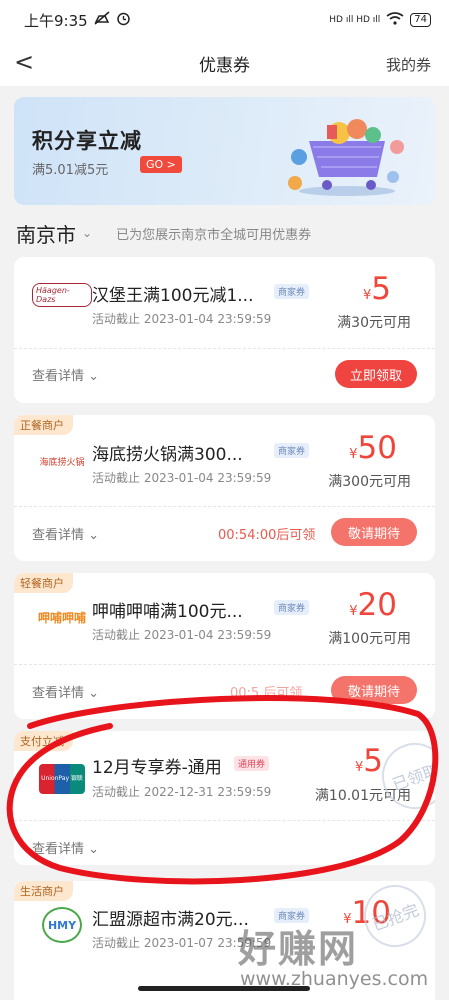  Describe the element at coordinates (267, 535) in the screenshot. I see `countdown-text: 00:54:00后可领` at that location.